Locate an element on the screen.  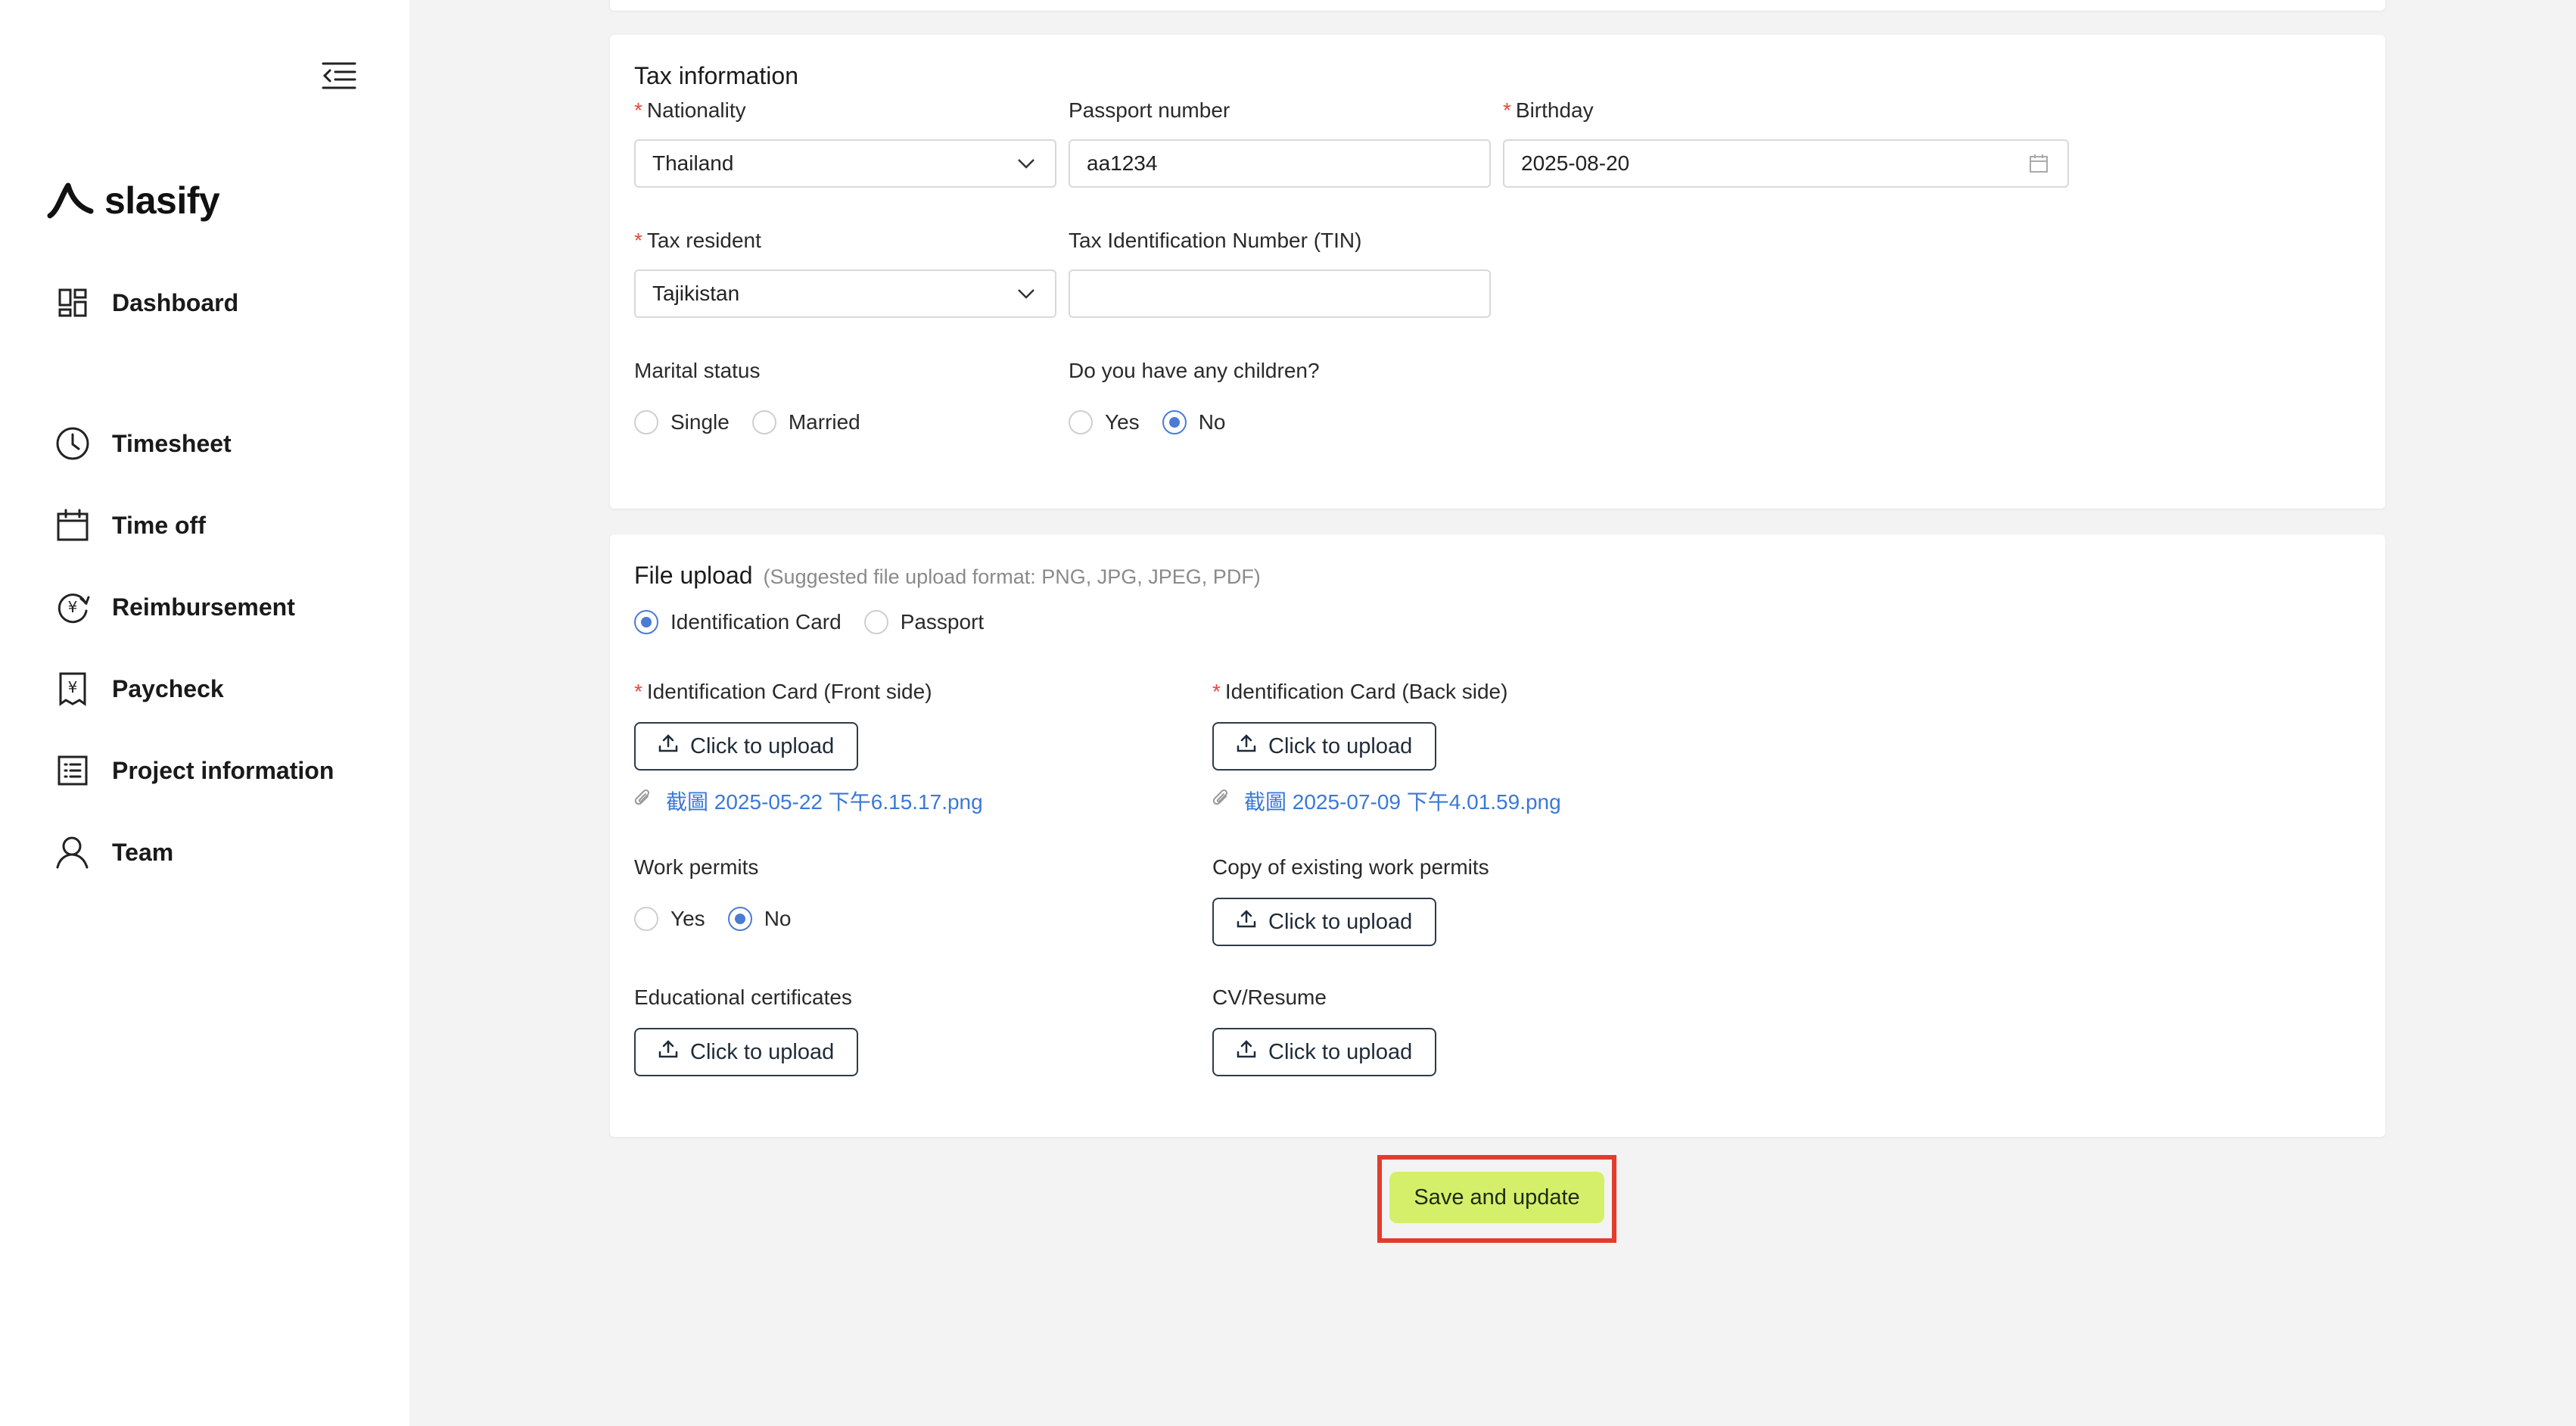
save-and-update-button: Save and update is located at coordinates (1496, 1197).